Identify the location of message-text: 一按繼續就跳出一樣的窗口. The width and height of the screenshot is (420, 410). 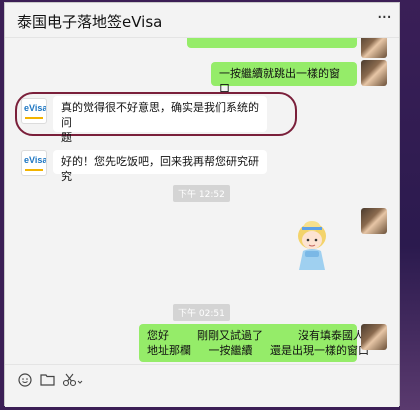
(279, 81).